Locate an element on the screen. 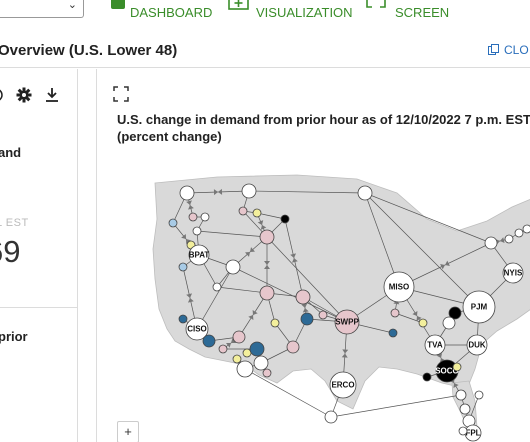 The image size is (530, 442). left-panel-toolbar is located at coordinates (35, 95).